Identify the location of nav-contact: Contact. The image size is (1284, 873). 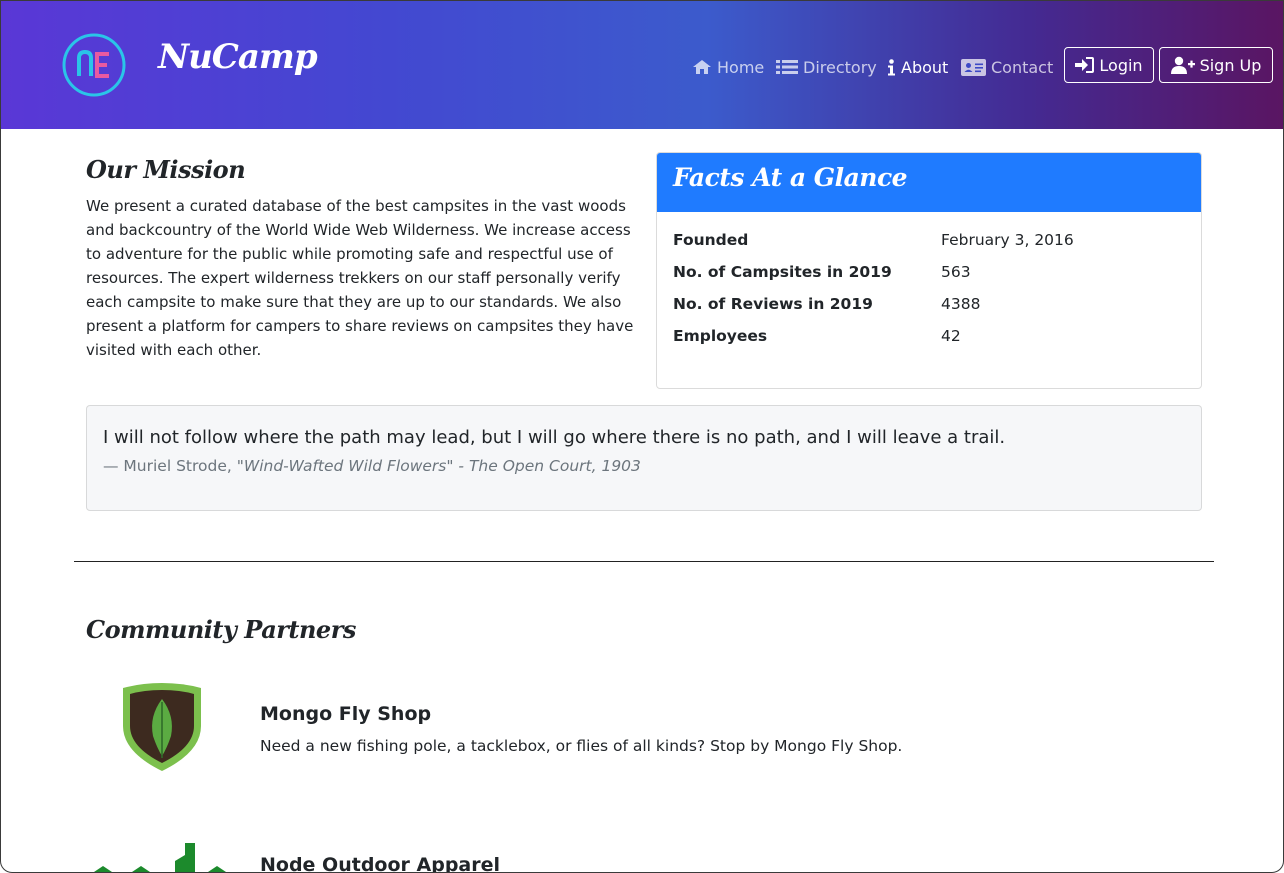
(1007, 67).